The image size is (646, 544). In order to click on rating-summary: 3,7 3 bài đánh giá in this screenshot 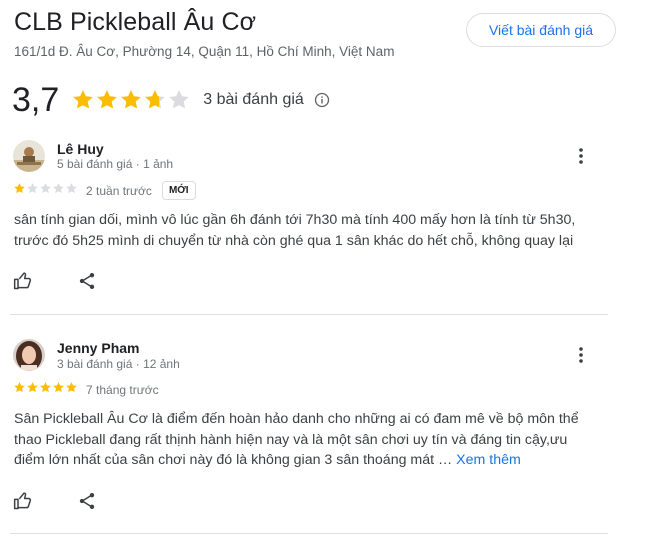, I will do `click(171, 100)`.